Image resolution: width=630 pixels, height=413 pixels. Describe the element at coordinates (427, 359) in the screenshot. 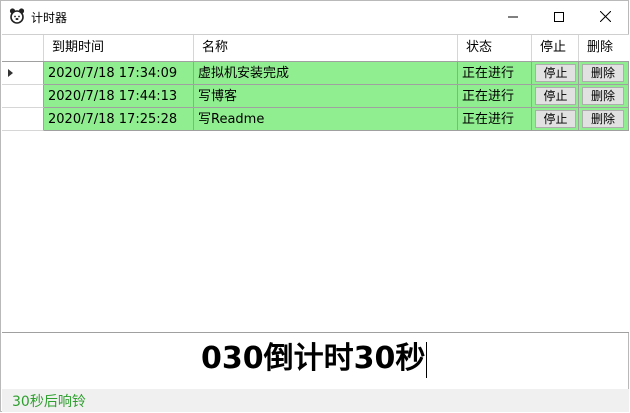

I see `text-caret` at that location.